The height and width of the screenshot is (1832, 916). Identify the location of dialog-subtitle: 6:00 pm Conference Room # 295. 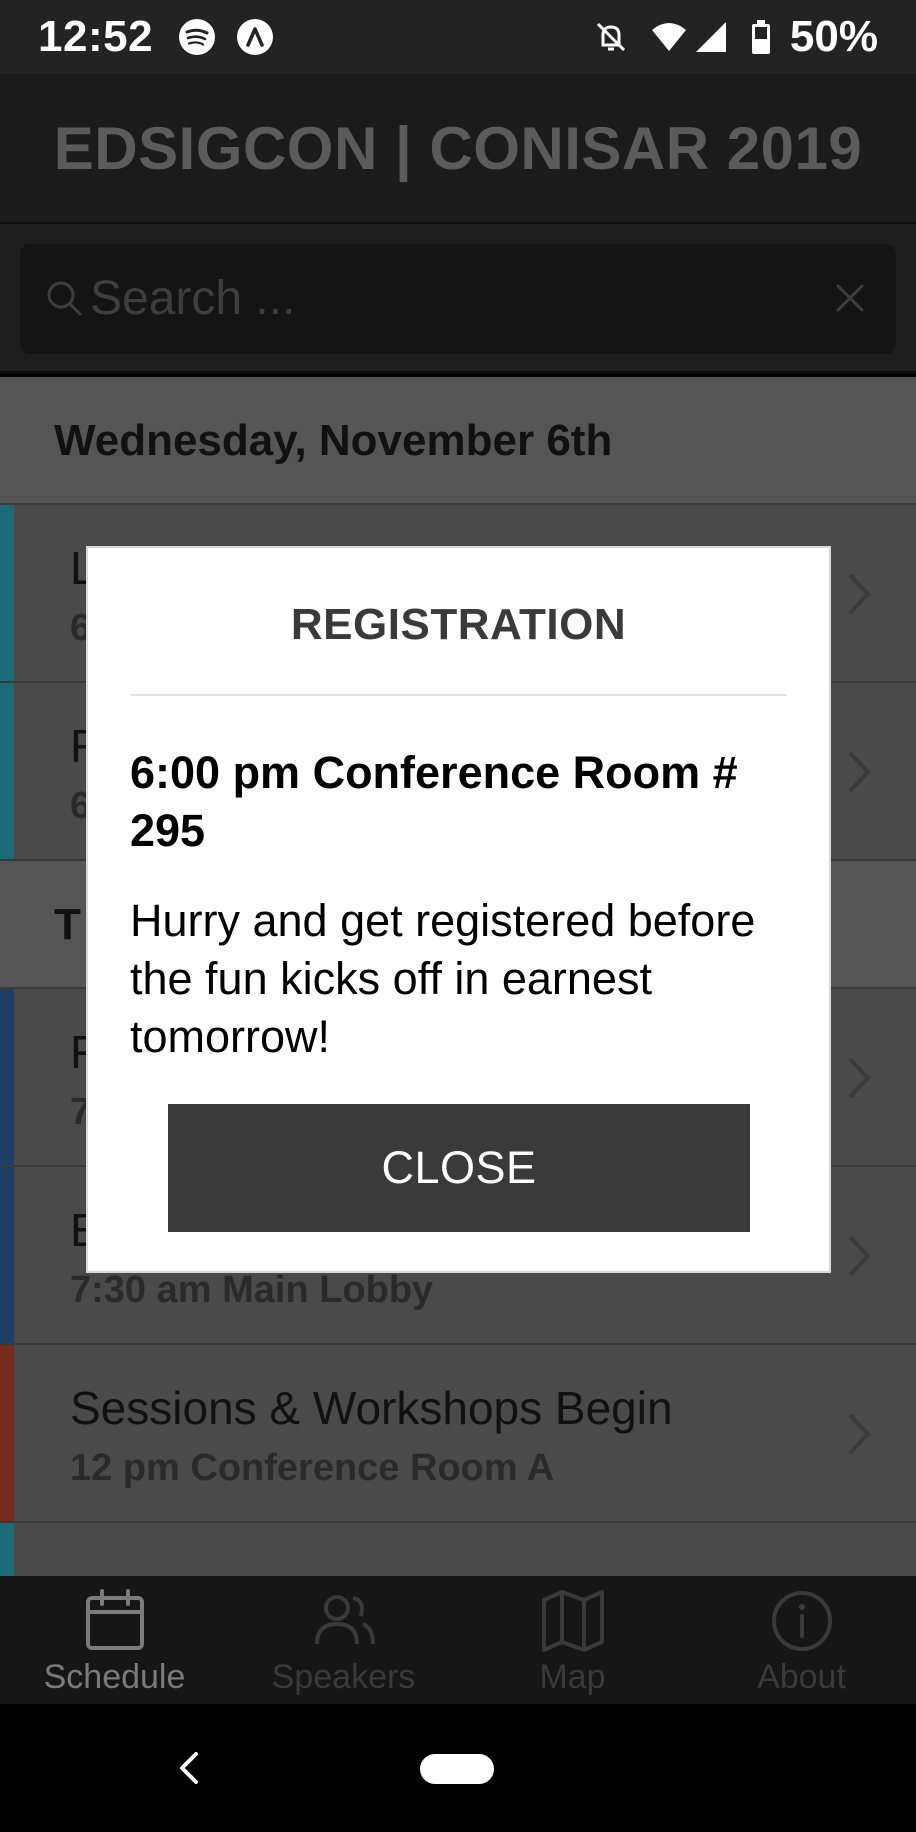
(434, 801).